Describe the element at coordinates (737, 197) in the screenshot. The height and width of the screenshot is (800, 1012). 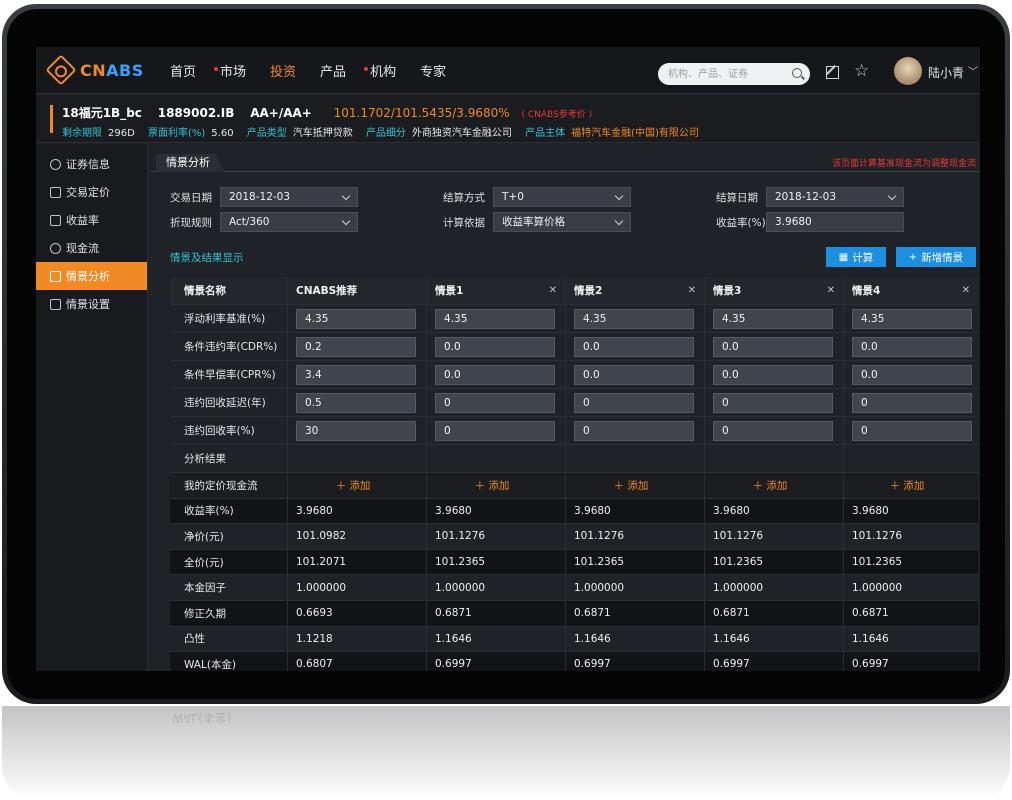
I see `settle-date-label: 结算日期` at that location.